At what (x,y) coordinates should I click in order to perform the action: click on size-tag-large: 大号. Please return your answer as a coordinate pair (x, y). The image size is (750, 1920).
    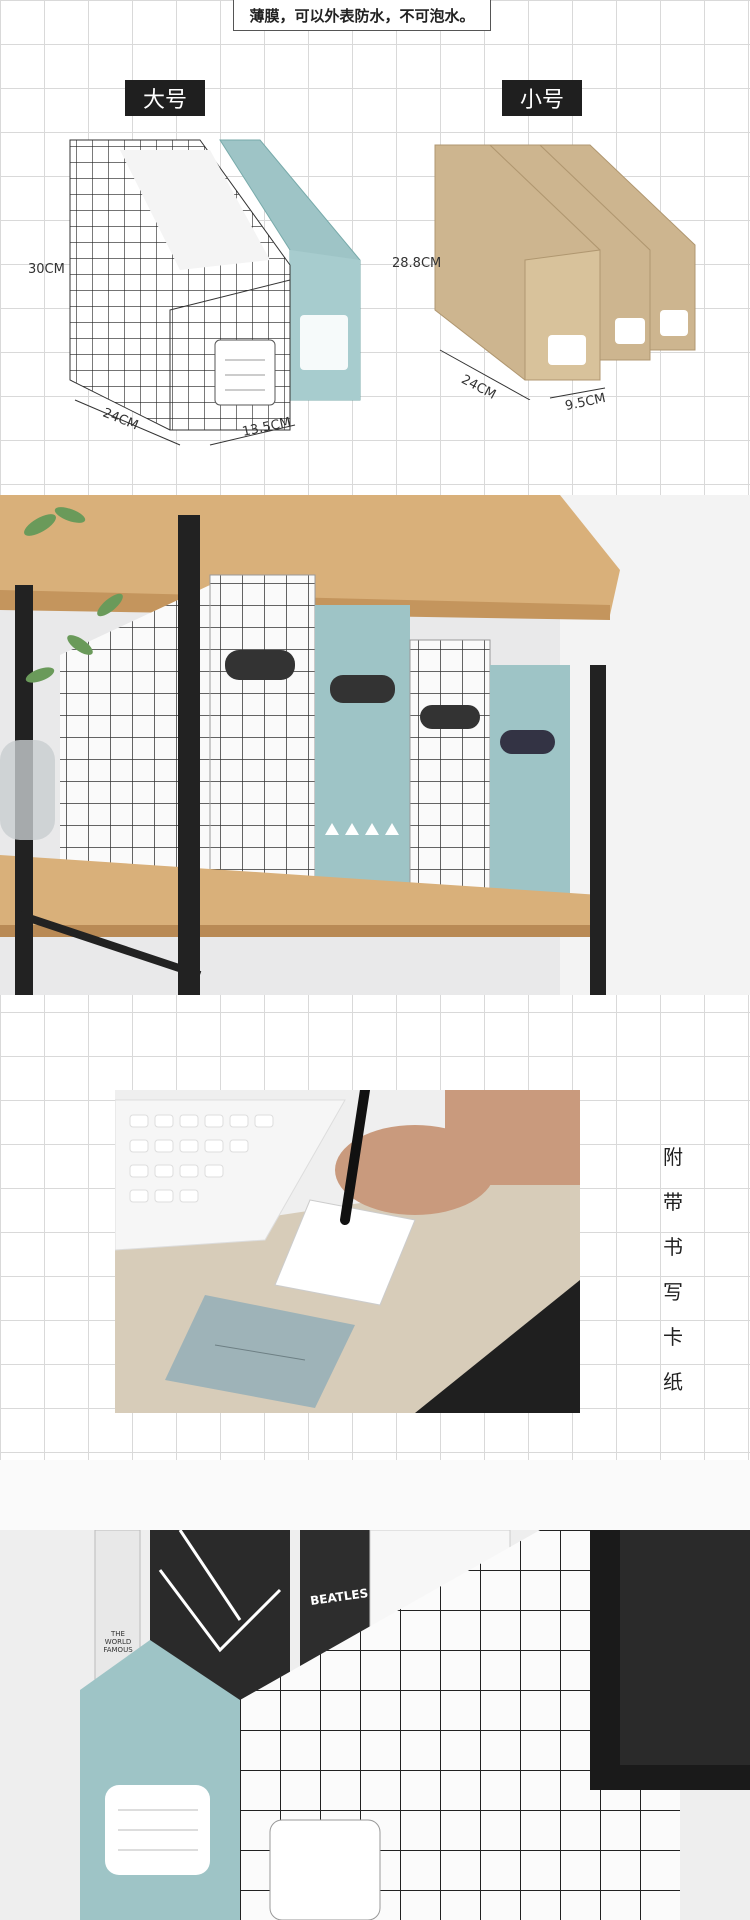
    Looking at the image, I should click on (165, 98).